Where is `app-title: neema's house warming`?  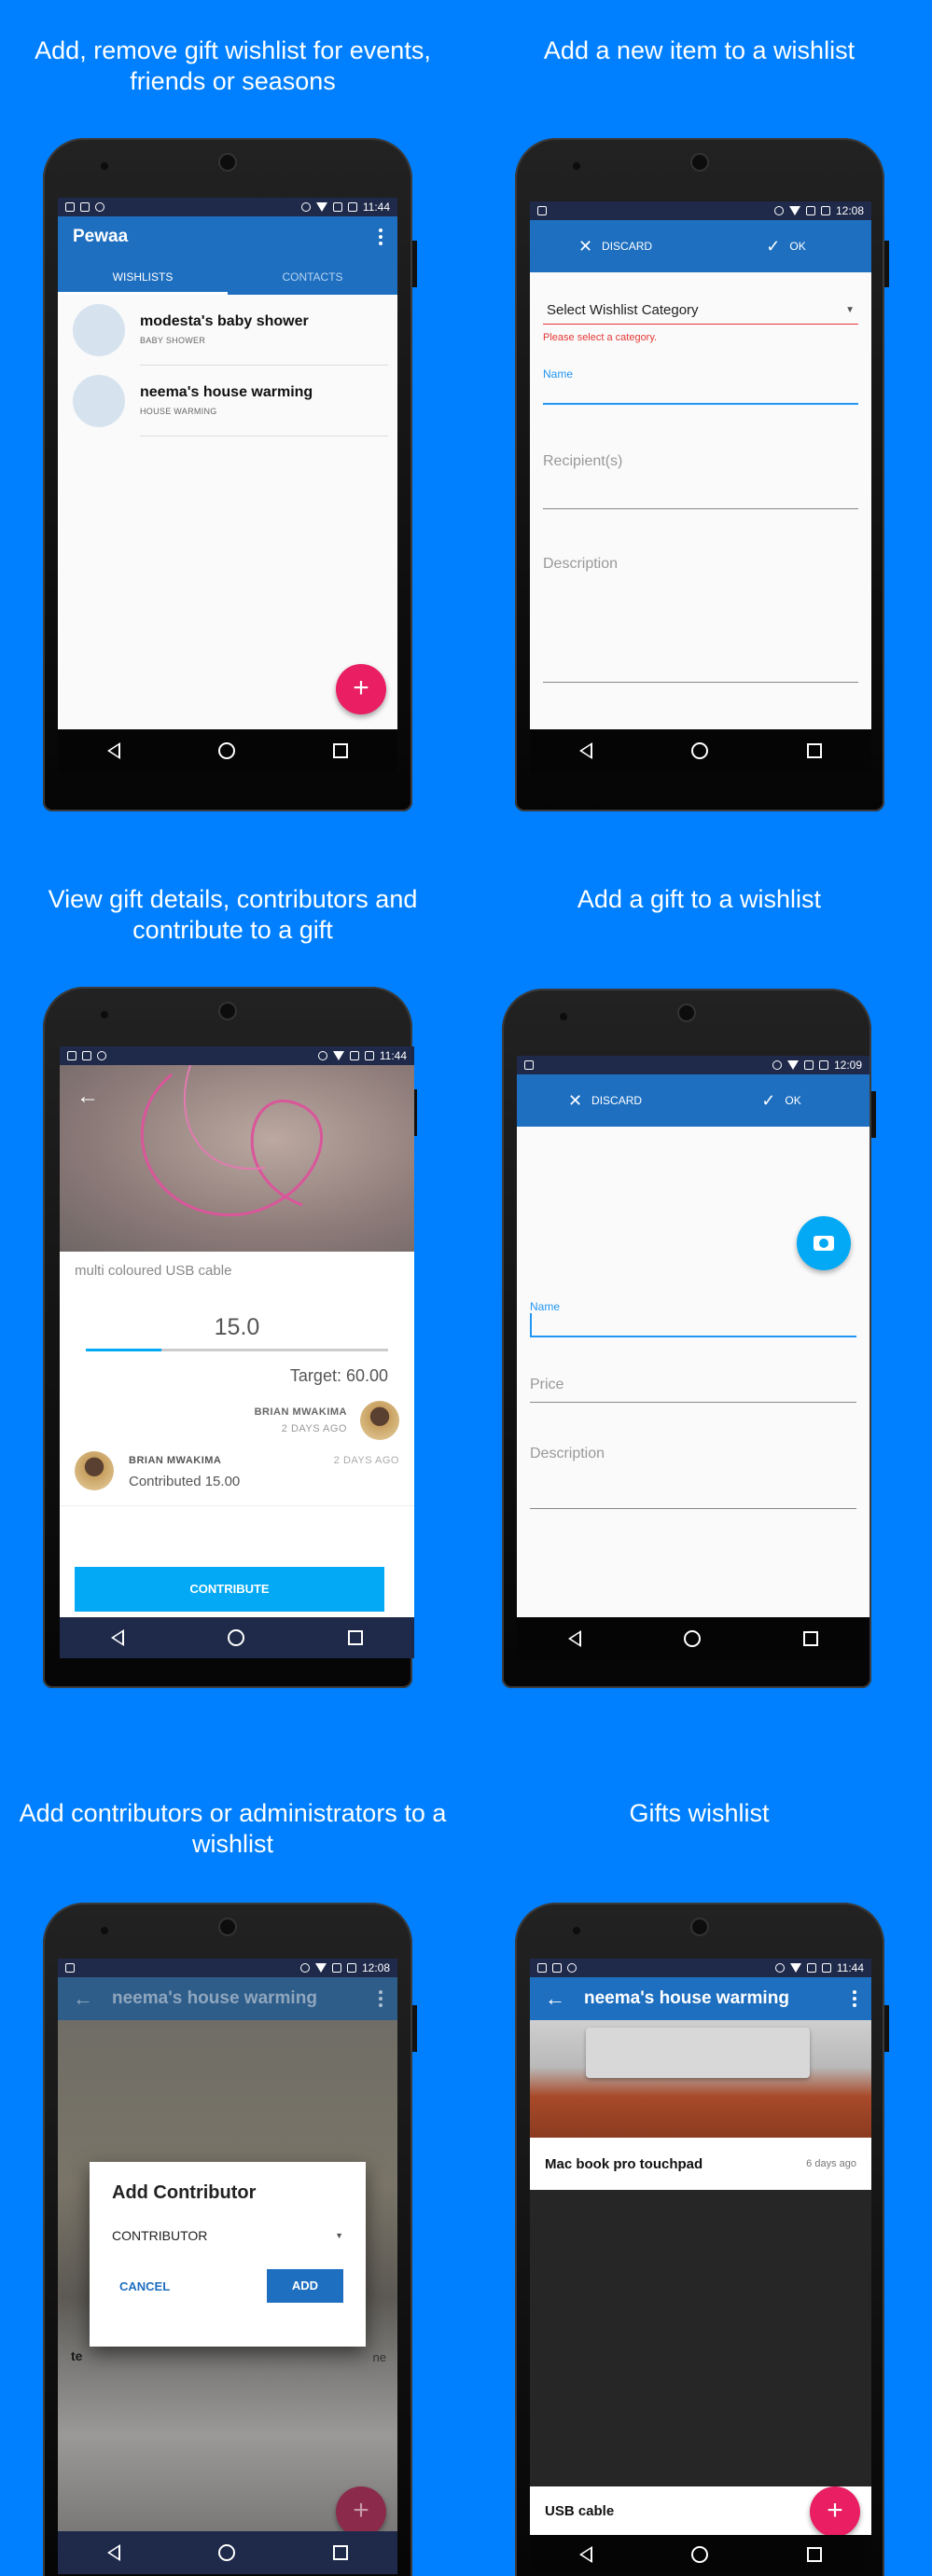
app-title: neema's house warming is located at coordinates (214, 1998).